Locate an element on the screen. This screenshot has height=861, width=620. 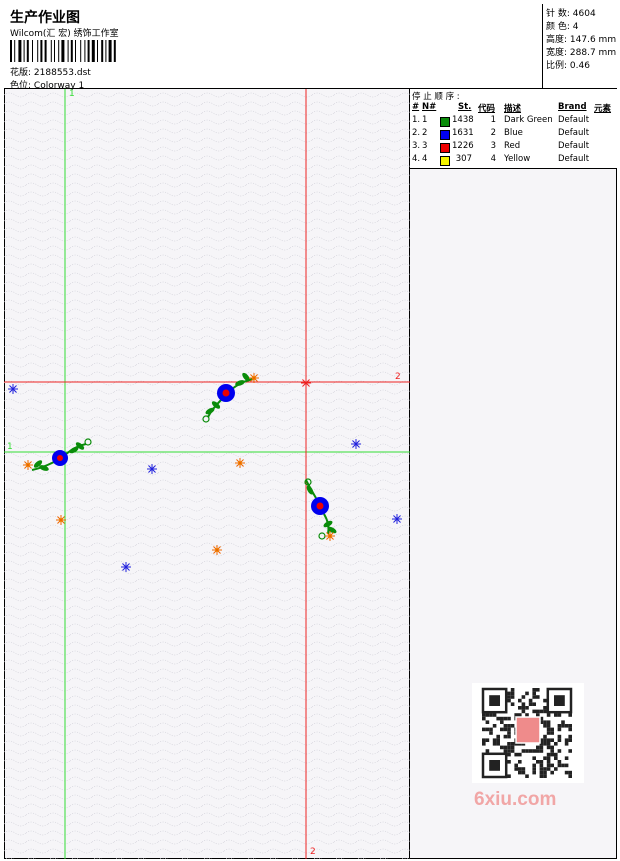
col-code: 代码 is located at coordinates (487, 109).